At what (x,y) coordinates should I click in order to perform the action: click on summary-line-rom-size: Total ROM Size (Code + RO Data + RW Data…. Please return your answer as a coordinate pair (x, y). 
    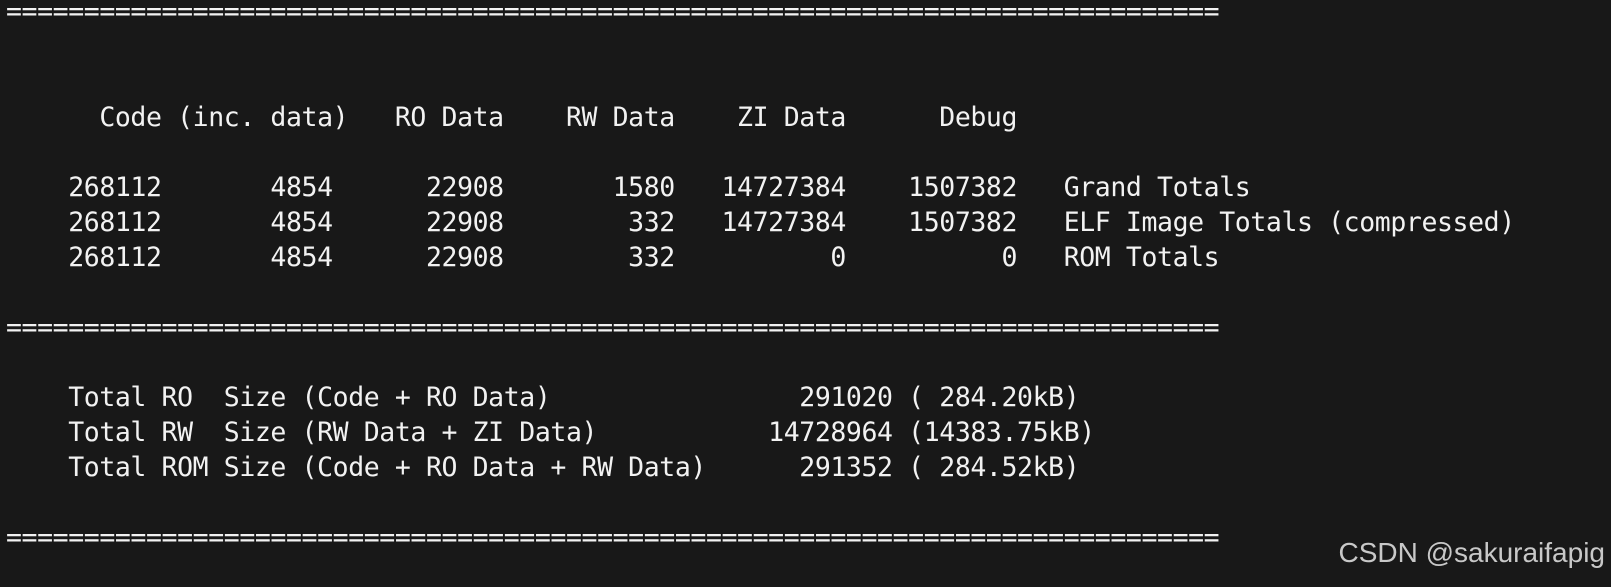
    Looking at the image, I should click on (543, 467).